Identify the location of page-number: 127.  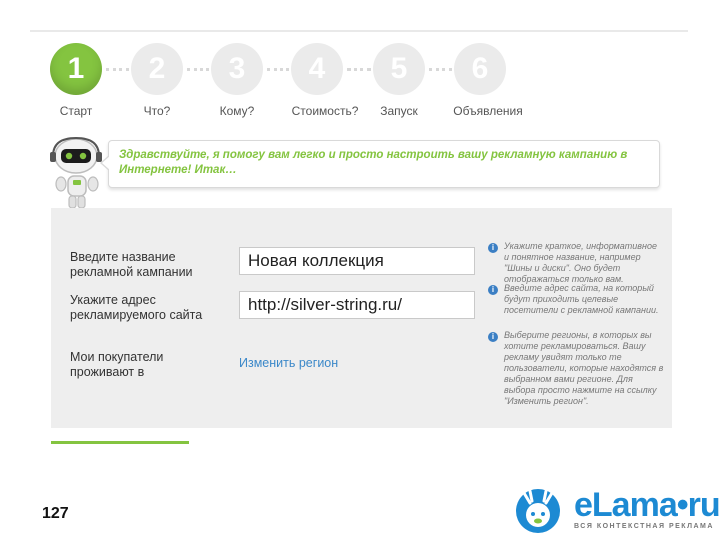
(55, 513).